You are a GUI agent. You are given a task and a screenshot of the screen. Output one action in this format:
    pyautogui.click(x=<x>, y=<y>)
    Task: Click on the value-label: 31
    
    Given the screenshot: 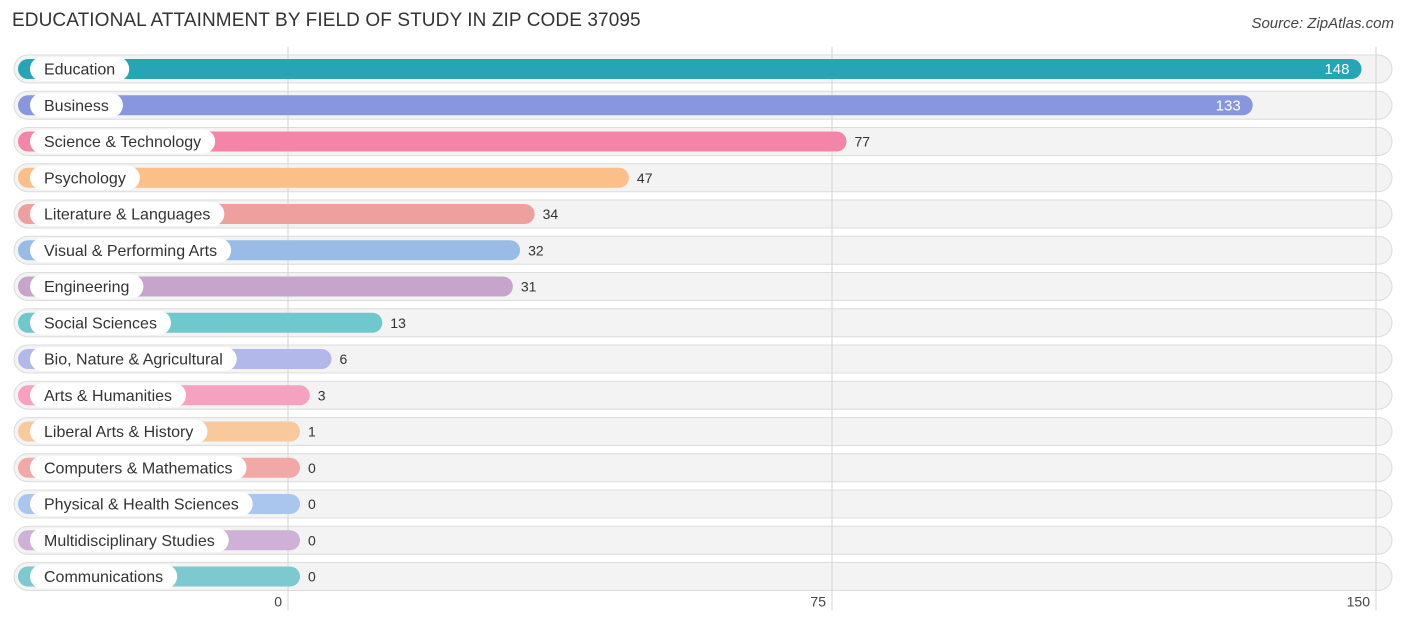 What is the action you would take?
    pyautogui.click(x=529, y=287)
    